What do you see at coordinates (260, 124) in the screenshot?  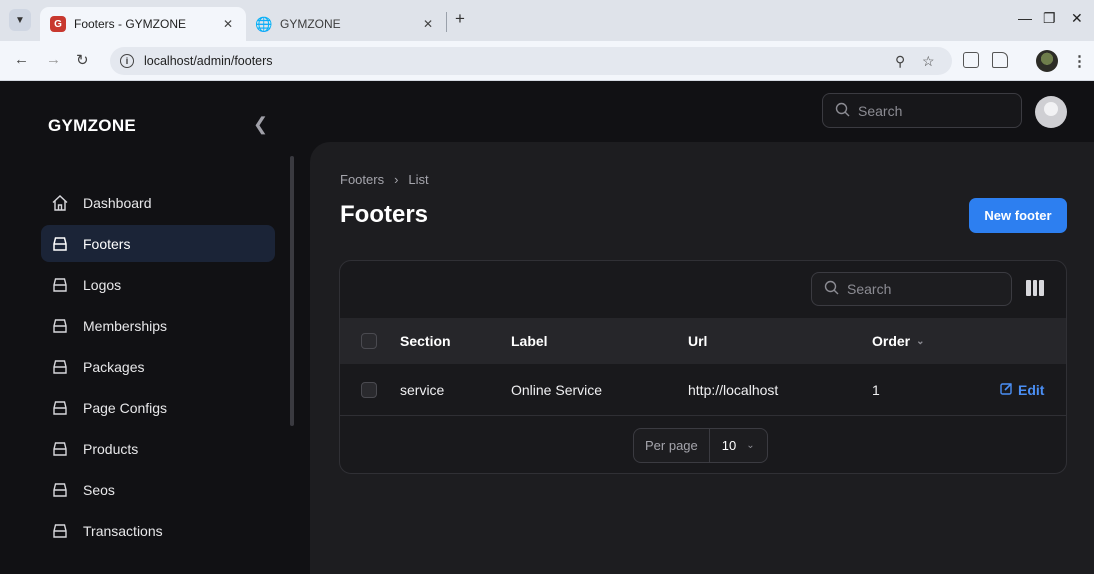 I see `collapse-sidebar-icon: ❮` at bounding box center [260, 124].